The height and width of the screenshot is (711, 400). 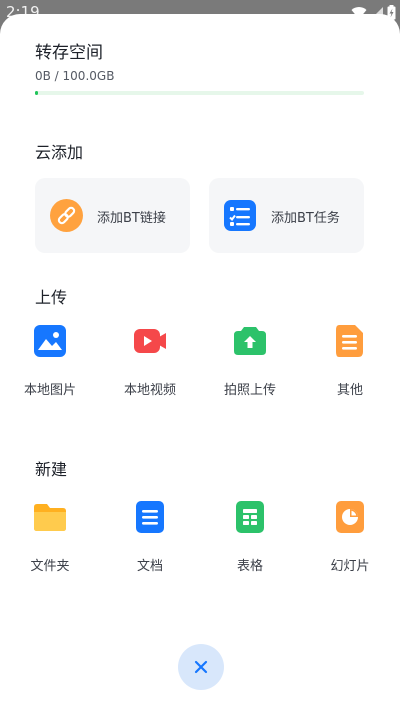 What do you see at coordinates (250, 341) in the screenshot?
I see `camera-upload-icon` at bounding box center [250, 341].